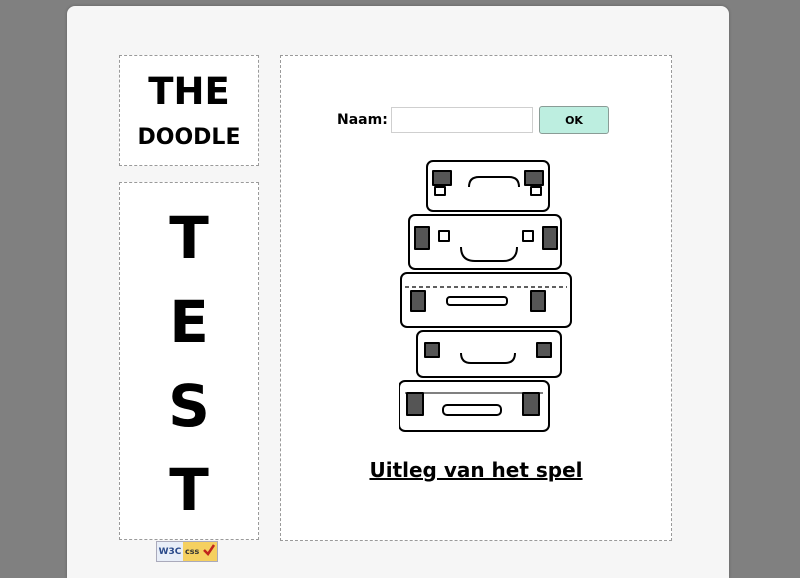 The height and width of the screenshot is (578, 800). What do you see at coordinates (189, 361) in the screenshot?
I see `test-box: T E S T` at bounding box center [189, 361].